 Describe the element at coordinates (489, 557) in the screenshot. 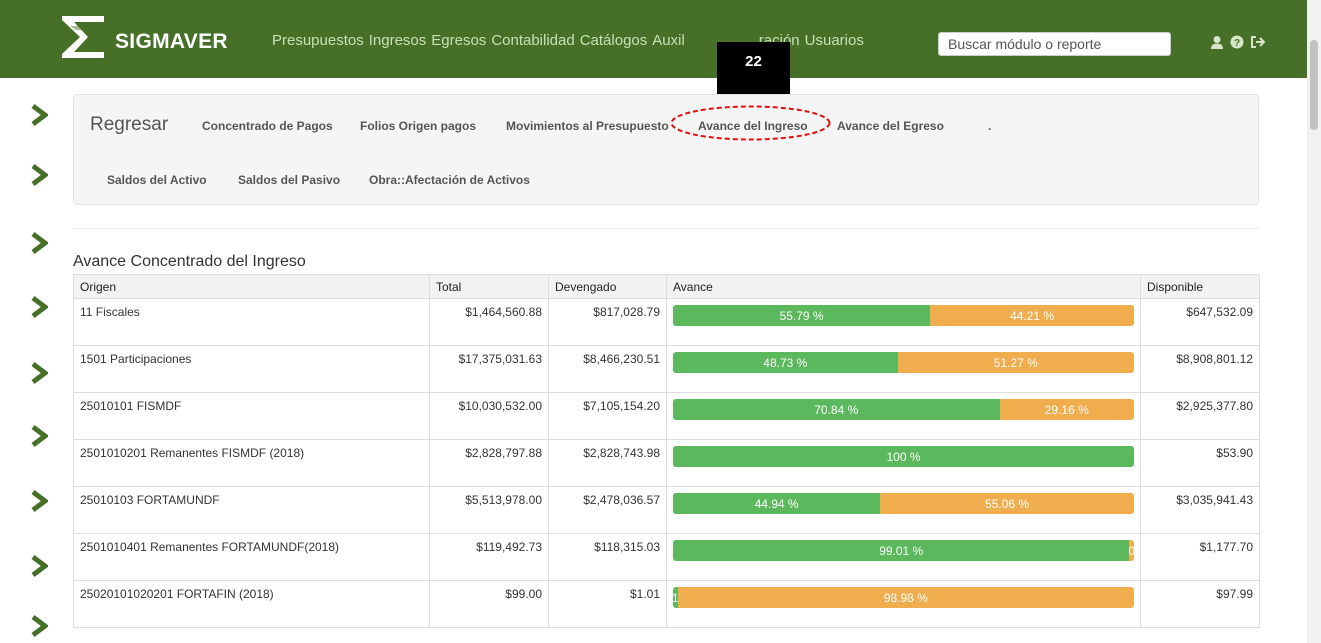

I see `cell-total: $119,492.73` at that location.